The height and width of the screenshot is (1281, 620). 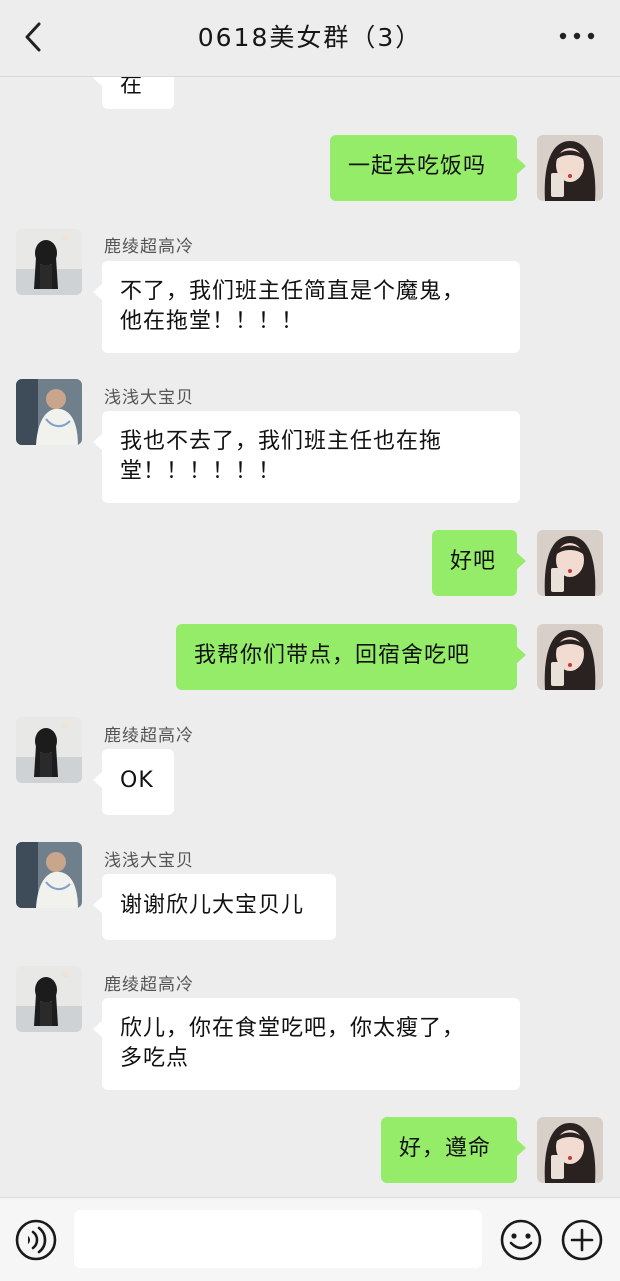 What do you see at coordinates (293, 291) in the screenshot?
I see `message-text-line: 不了，我们班主任简直是个魔鬼，` at bounding box center [293, 291].